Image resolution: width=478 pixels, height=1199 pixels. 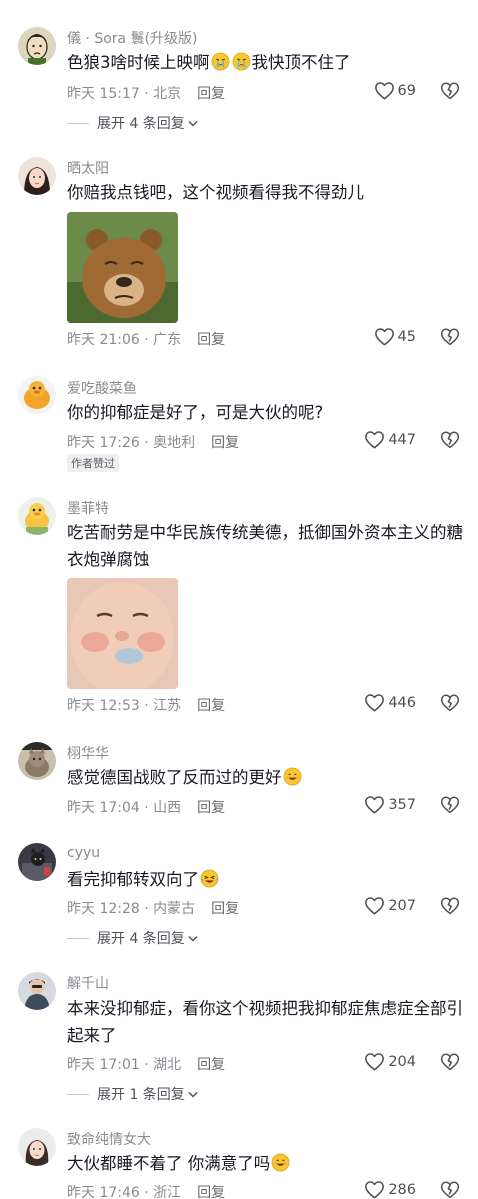 I want to click on like-button: 207, so click(x=390, y=905).